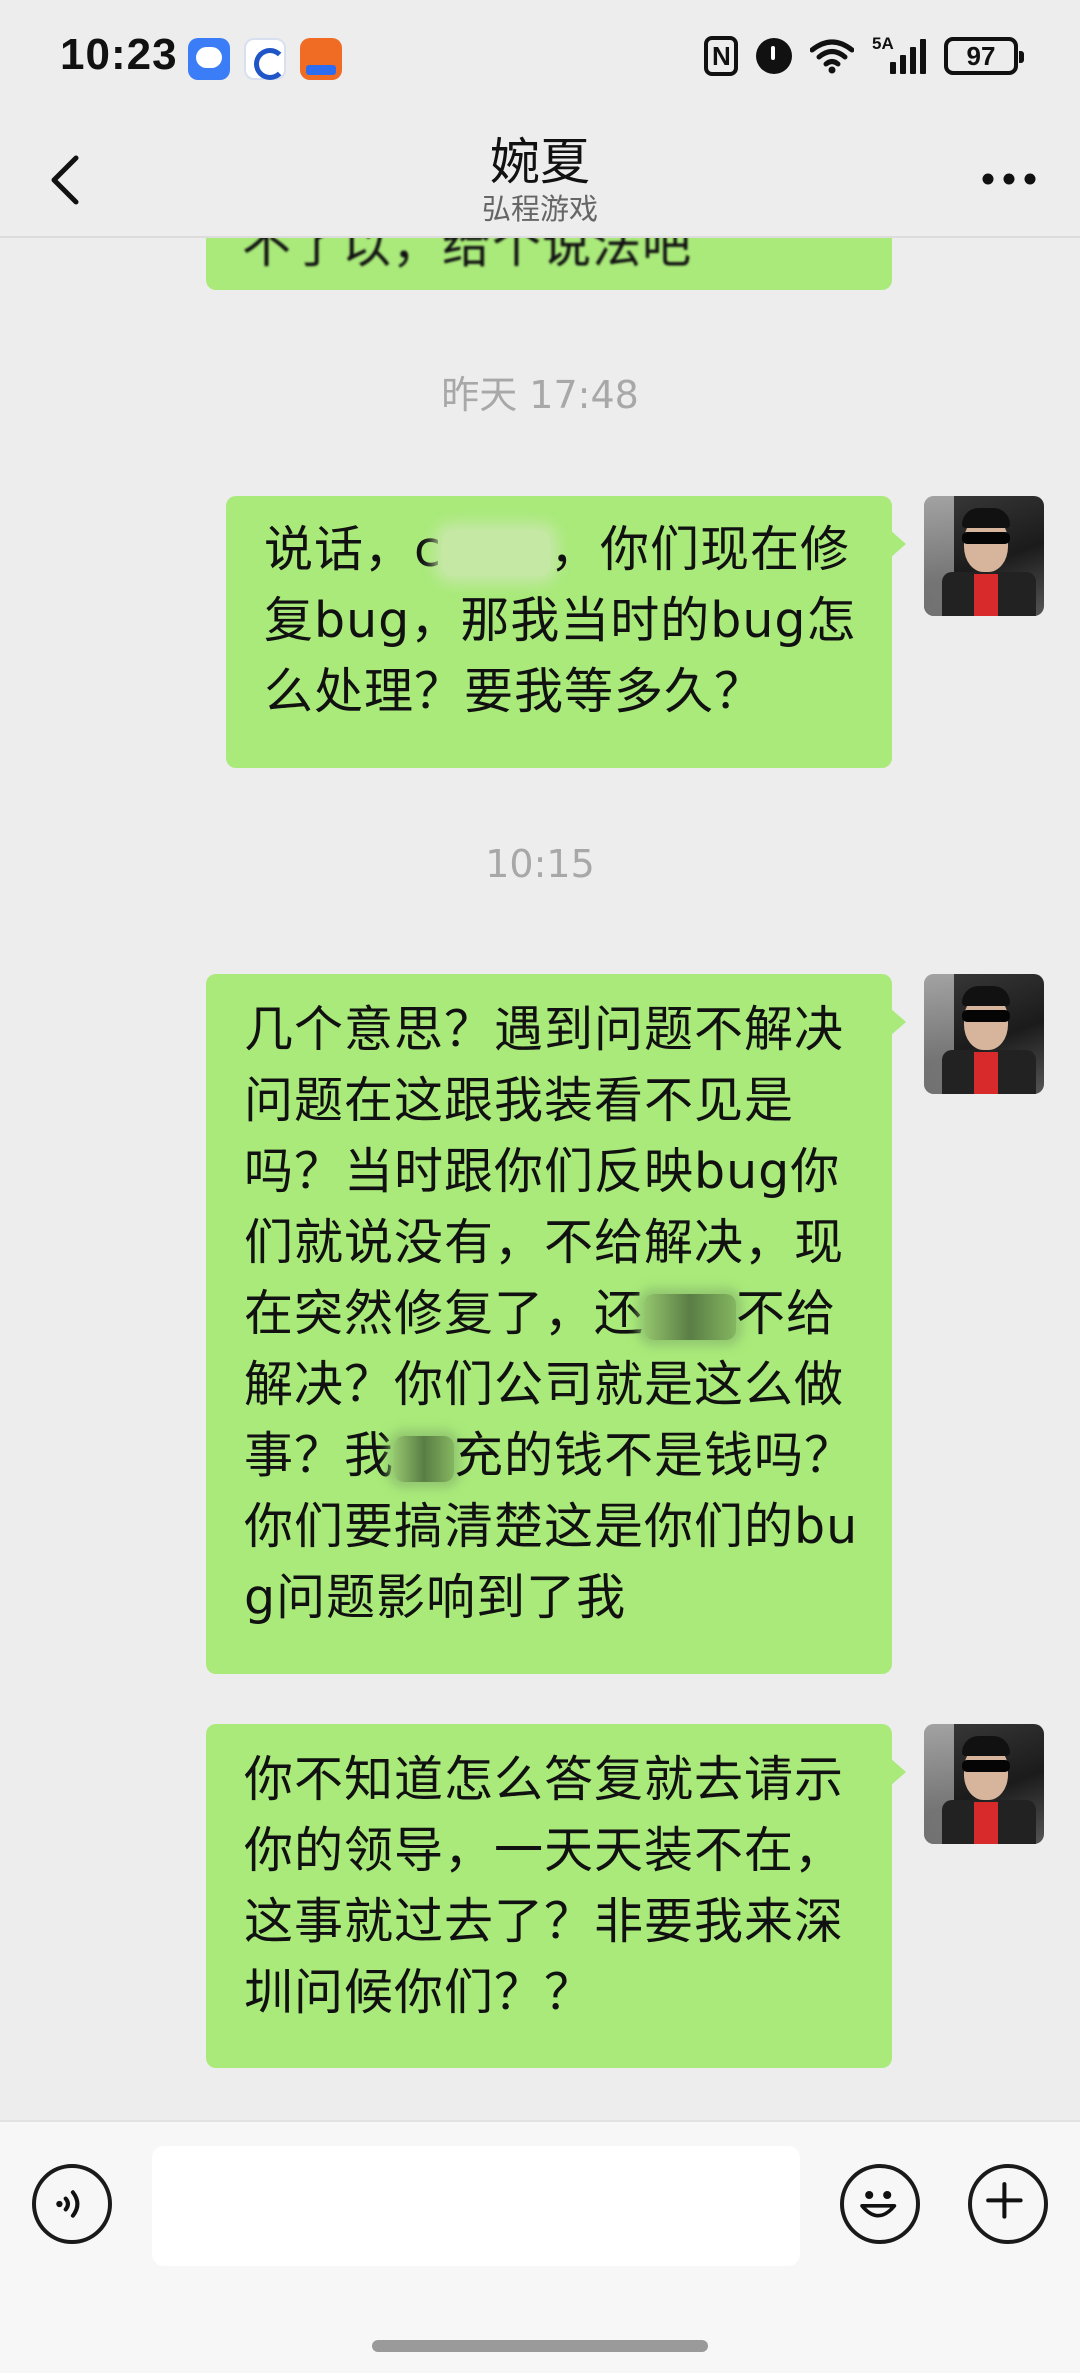 Image resolution: width=1080 pixels, height=2373 pixels. What do you see at coordinates (539, 209) in the screenshot?
I see `contact-company: 弘程游戏` at bounding box center [539, 209].